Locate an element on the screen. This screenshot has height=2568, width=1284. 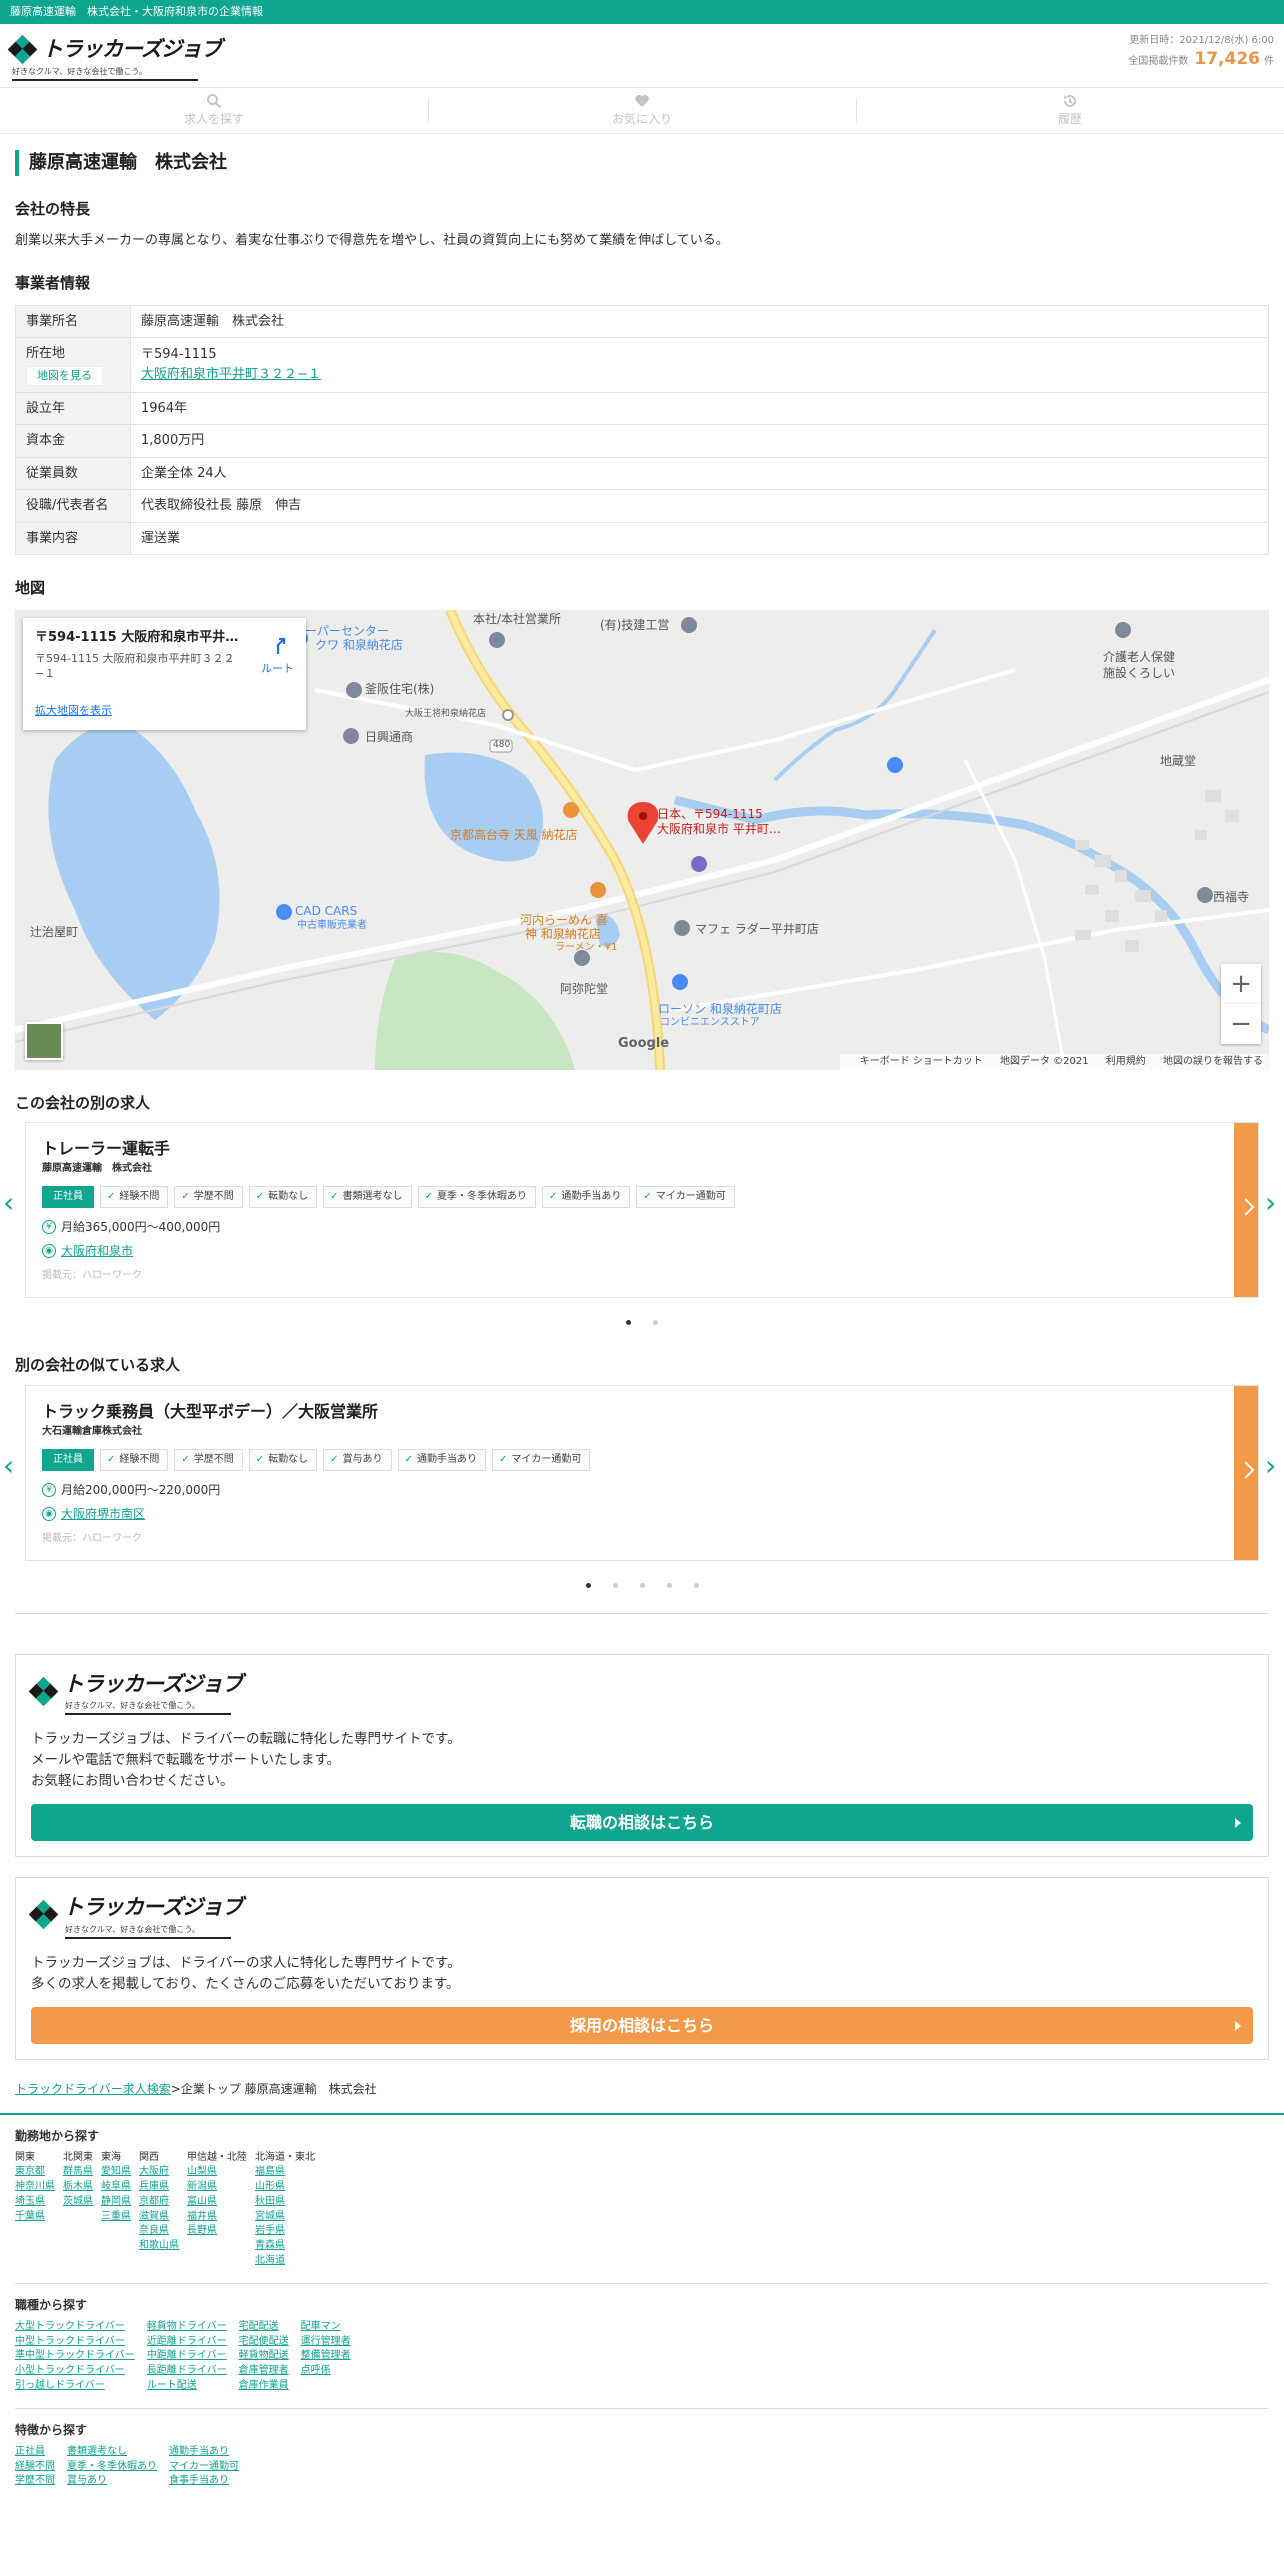
area-link: 愛知県 is located at coordinates (116, 2172).